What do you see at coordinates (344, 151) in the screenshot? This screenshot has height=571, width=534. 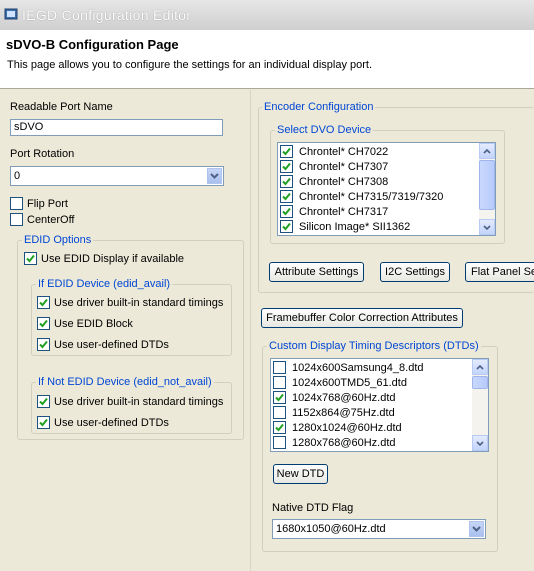 I see `list-item-label: Chrontel* CH7022` at bounding box center [344, 151].